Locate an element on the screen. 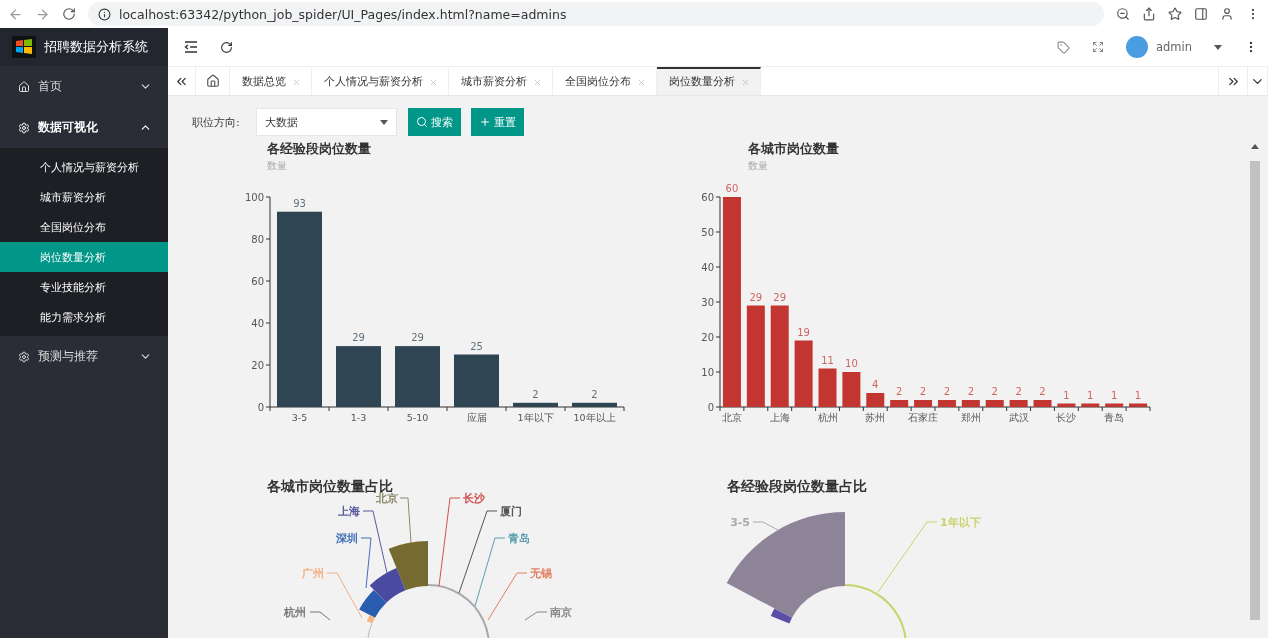  star-icon is located at coordinates (1175, 14).